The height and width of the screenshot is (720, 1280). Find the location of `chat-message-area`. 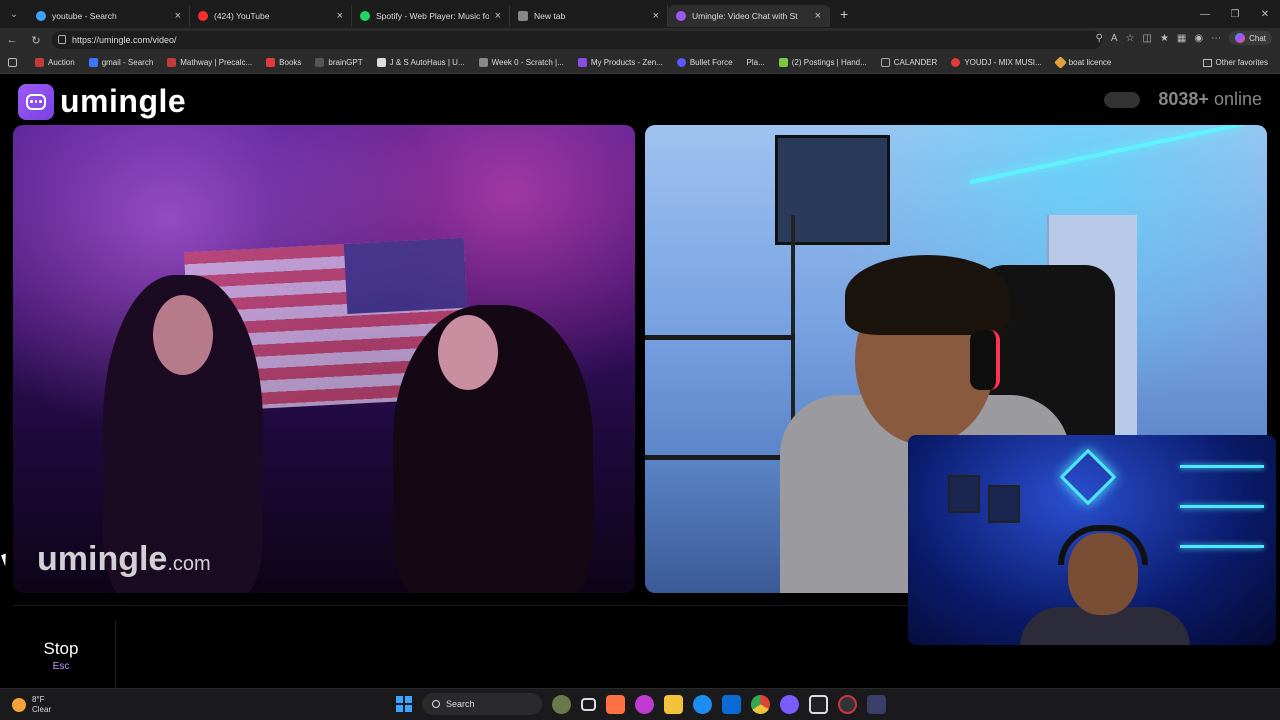

chat-message-area is located at coordinates (510, 654).